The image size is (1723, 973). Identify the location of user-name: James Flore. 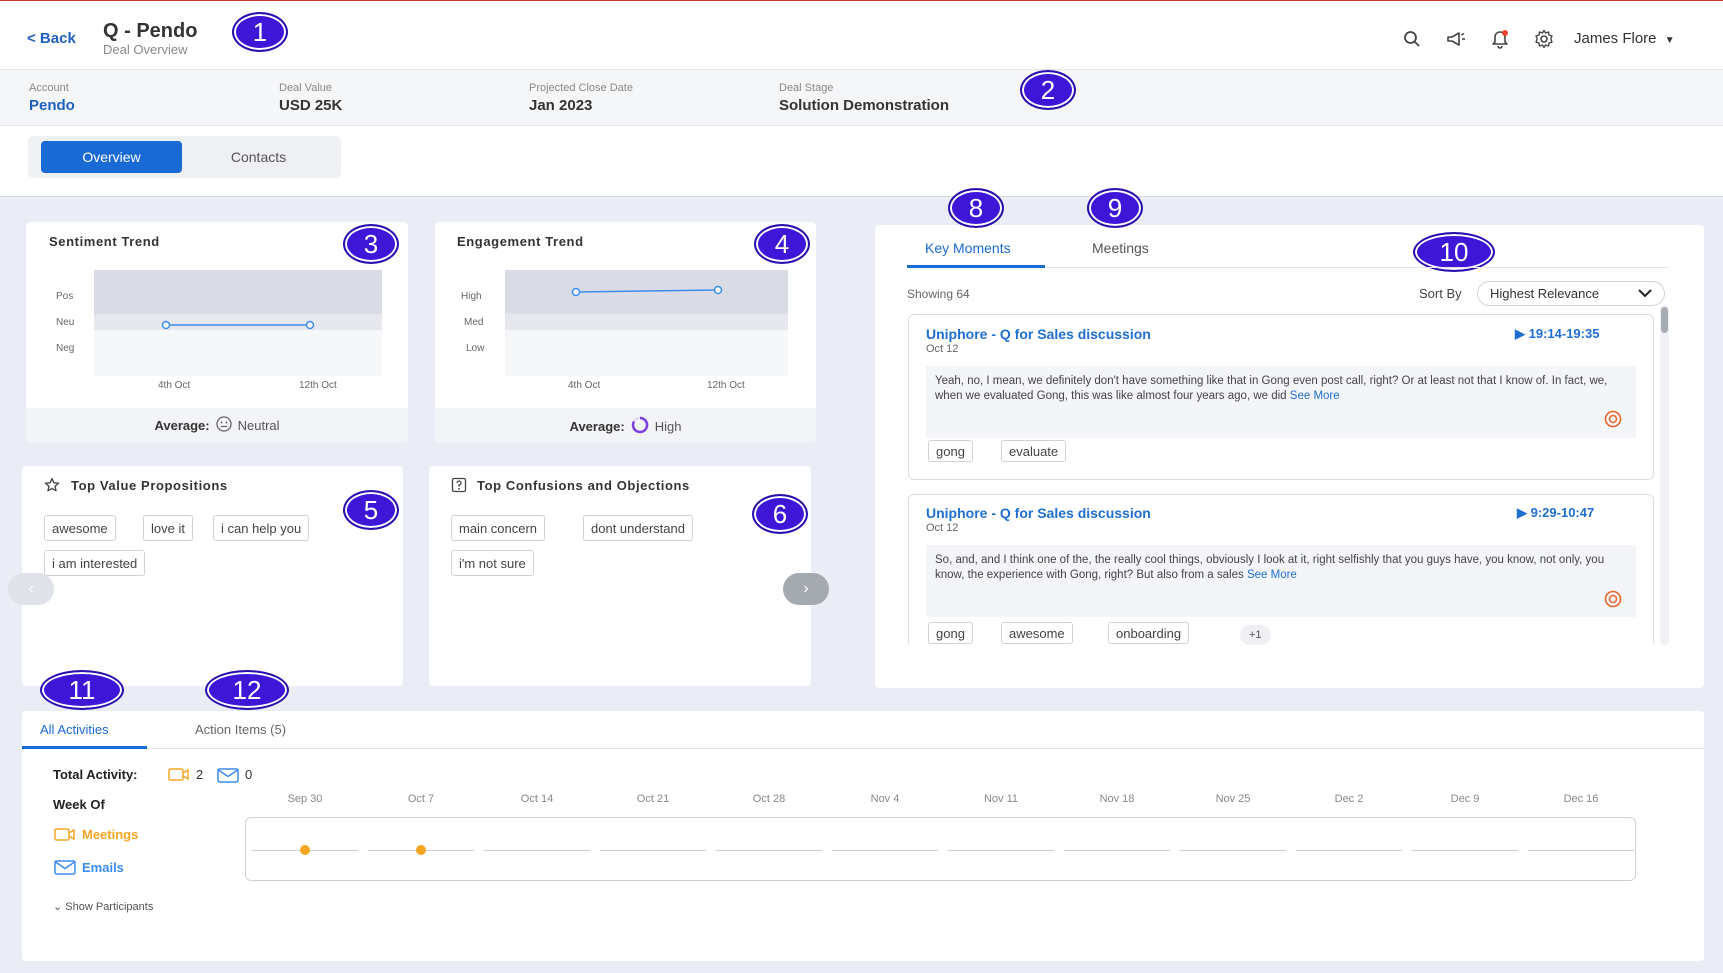
(1615, 38).